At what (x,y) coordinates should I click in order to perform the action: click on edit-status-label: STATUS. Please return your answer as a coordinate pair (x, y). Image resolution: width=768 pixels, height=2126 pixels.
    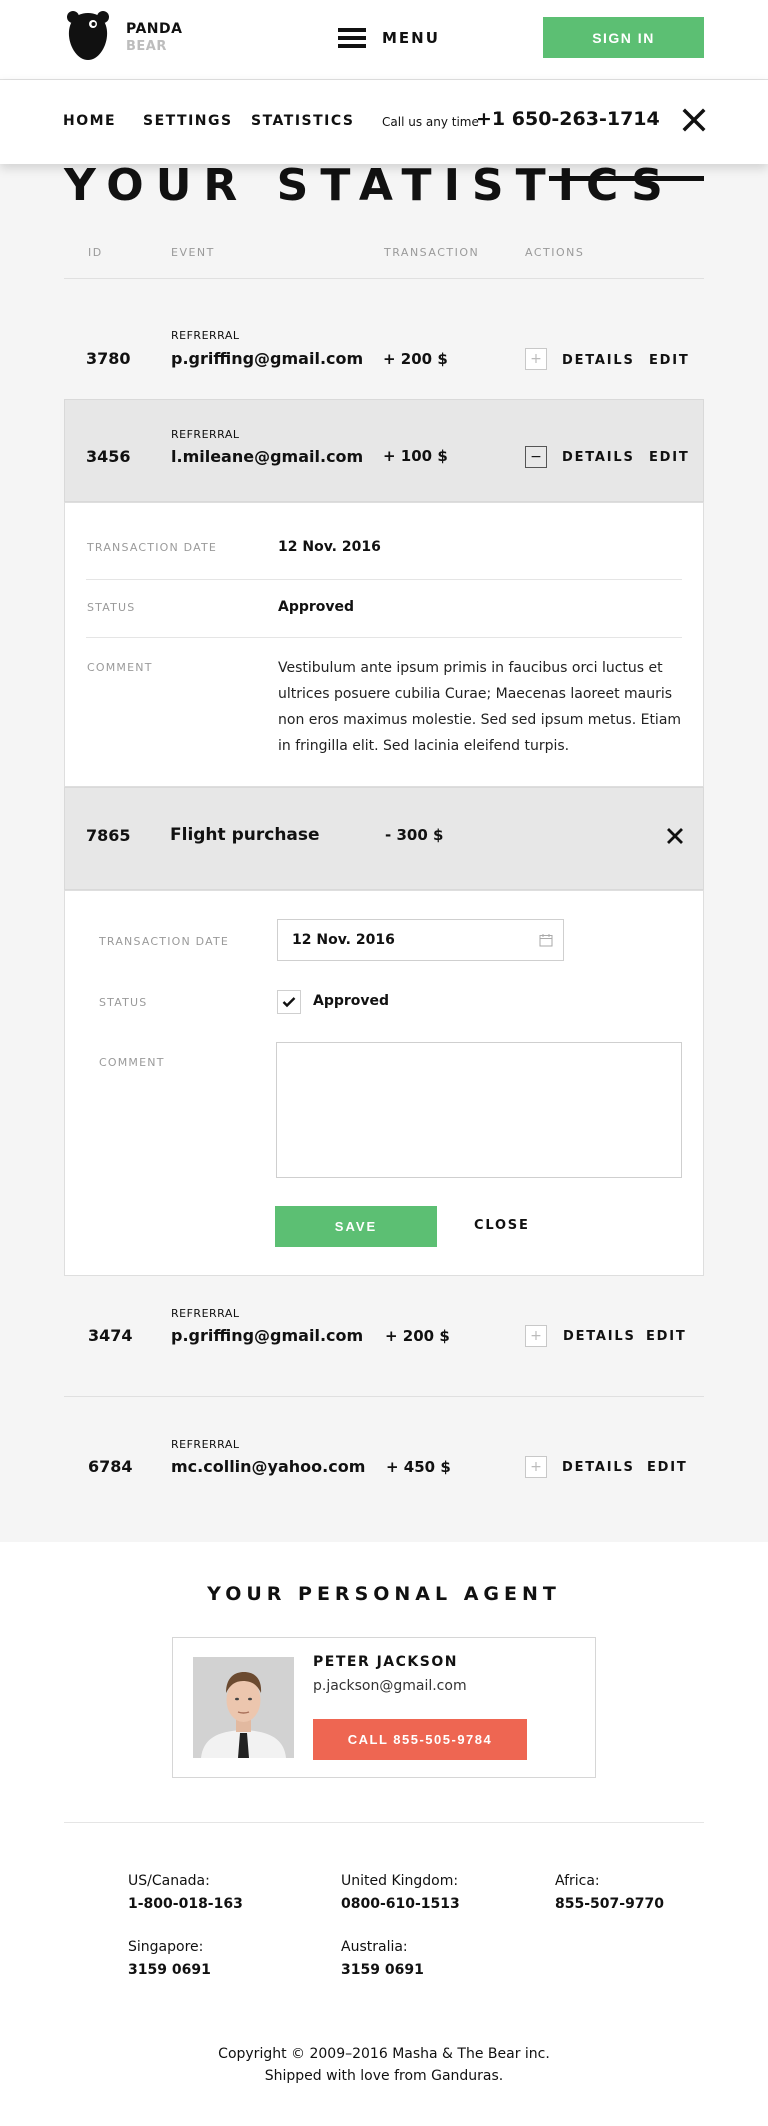
    Looking at the image, I should click on (123, 1002).